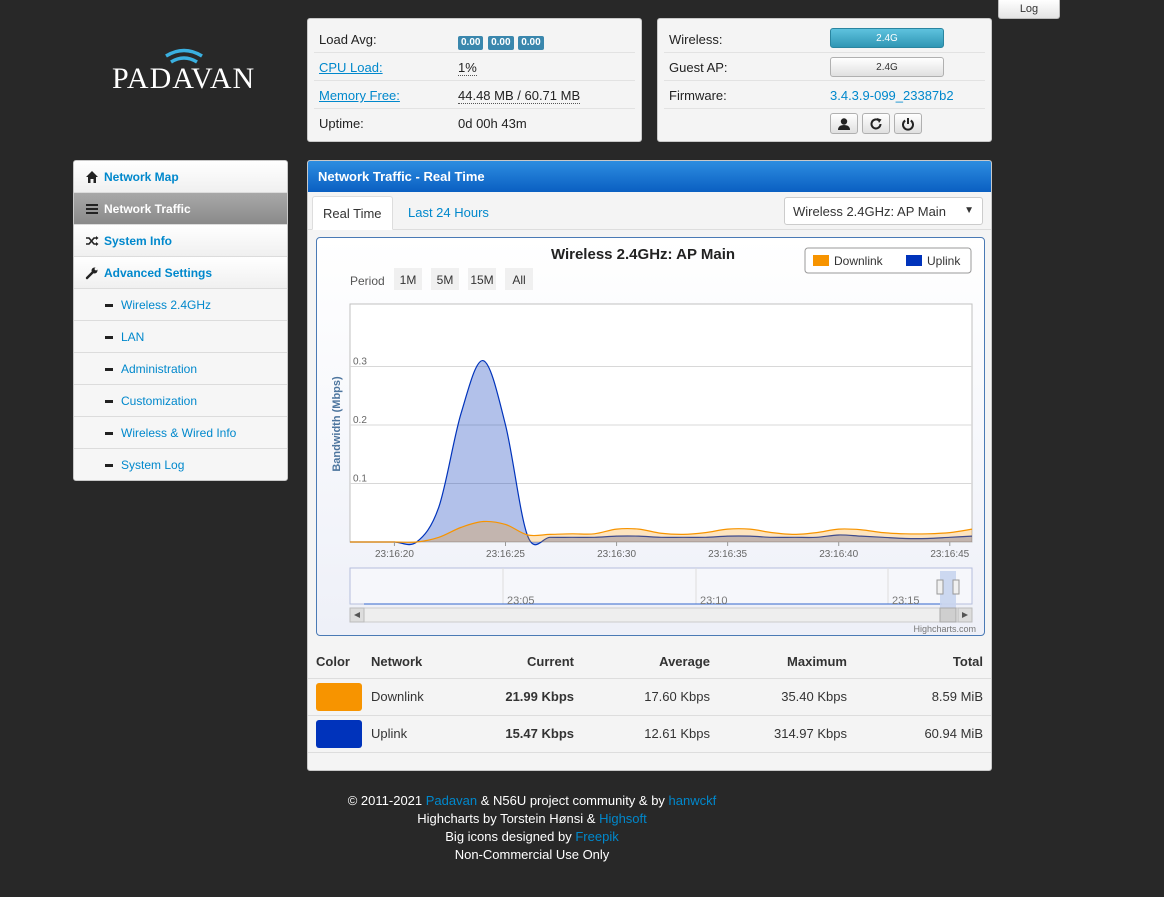  What do you see at coordinates (451, 800) in the screenshot?
I see `padavan-link: Padavan` at bounding box center [451, 800].